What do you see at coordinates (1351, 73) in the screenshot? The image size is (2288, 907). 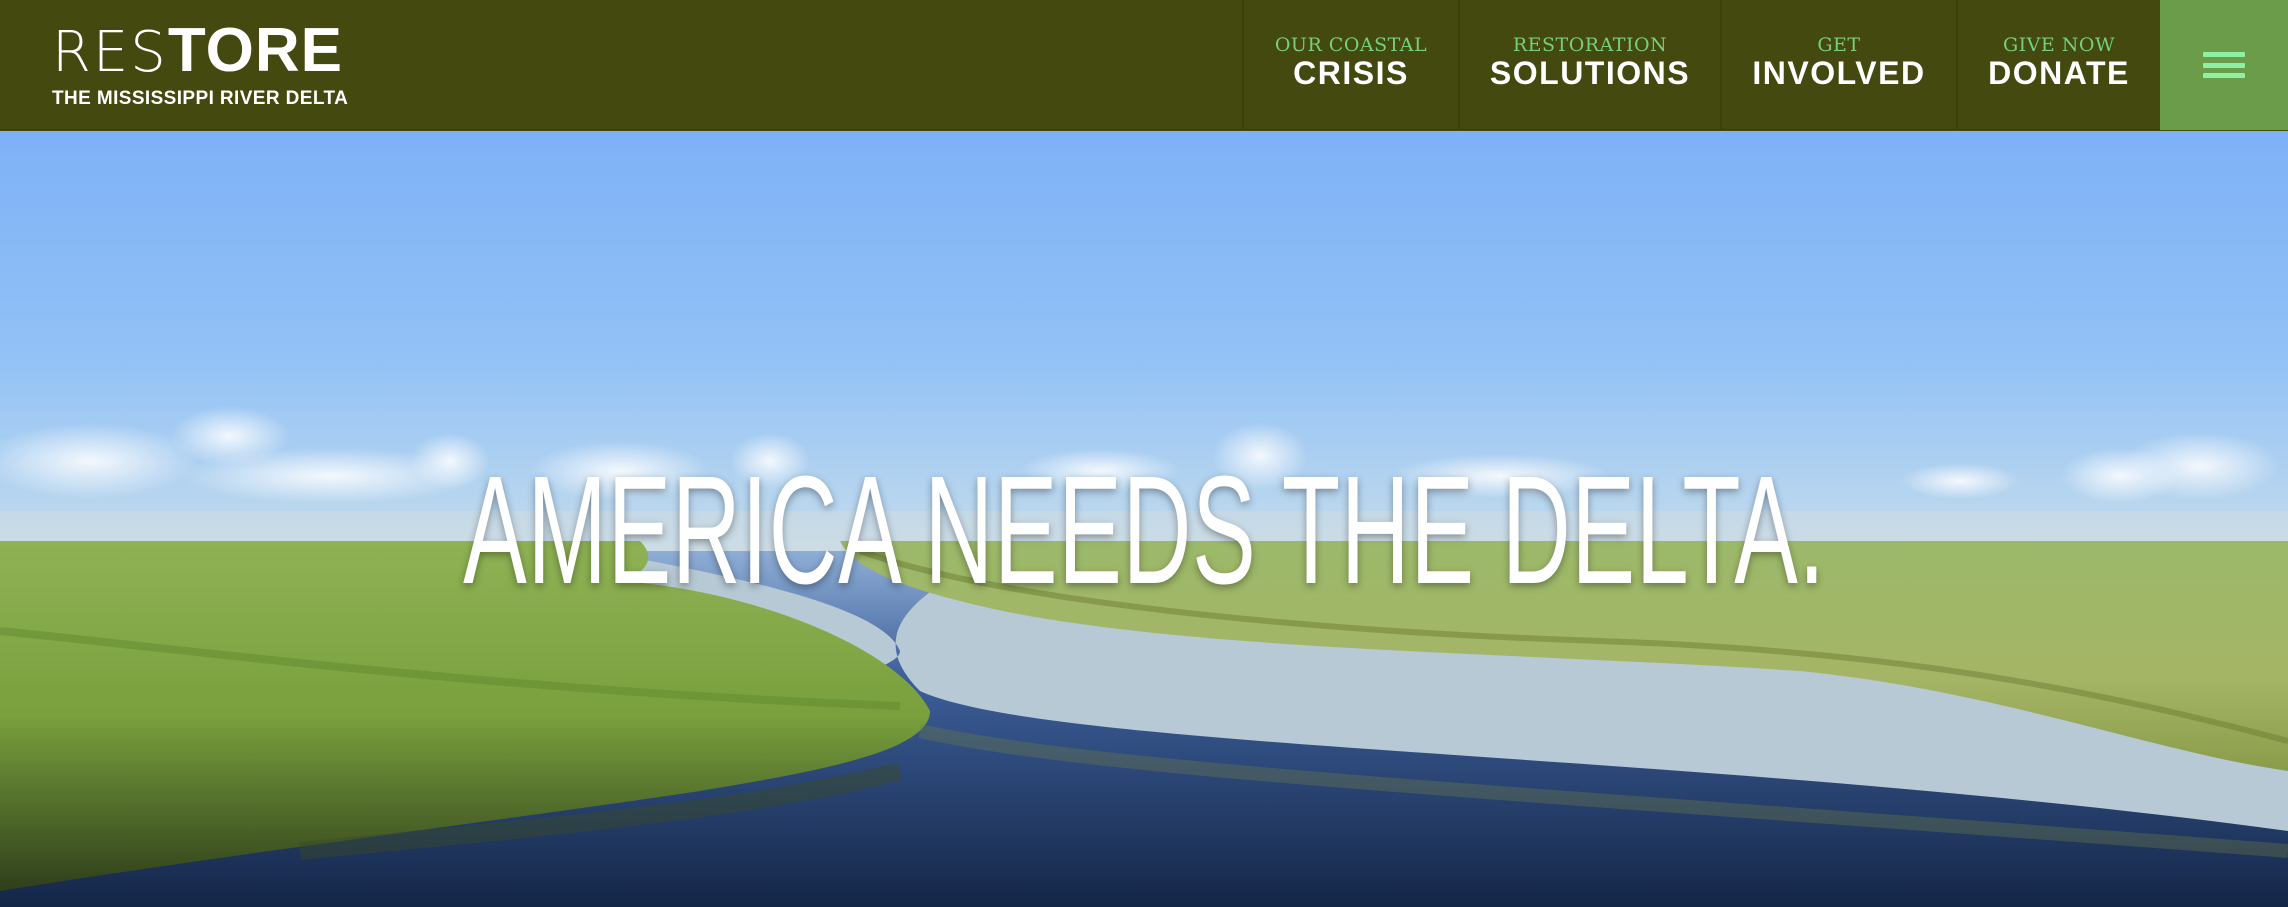 I see `nav-label: CRISIS` at bounding box center [1351, 73].